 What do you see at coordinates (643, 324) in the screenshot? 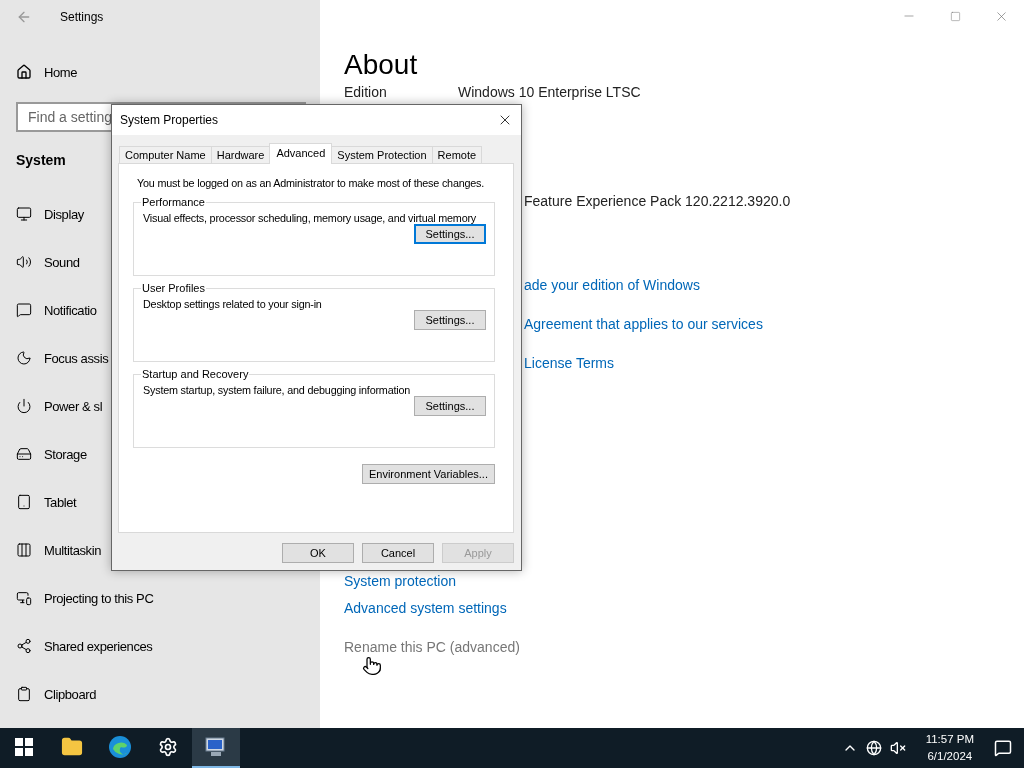
I see `link: Agreement that applies to our services` at bounding box center [643, 324].